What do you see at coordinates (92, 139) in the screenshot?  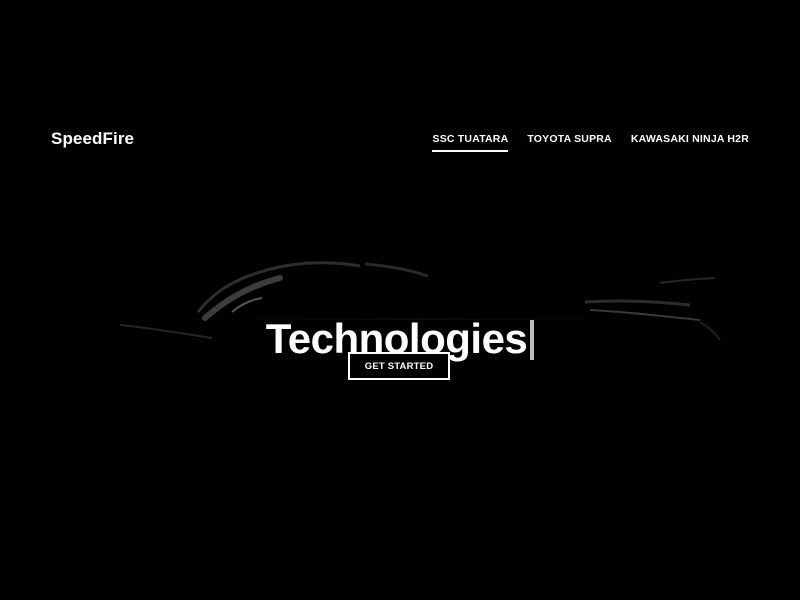 I see `brand-logo-link: SpeedFire` at bounding box center [92, 139].